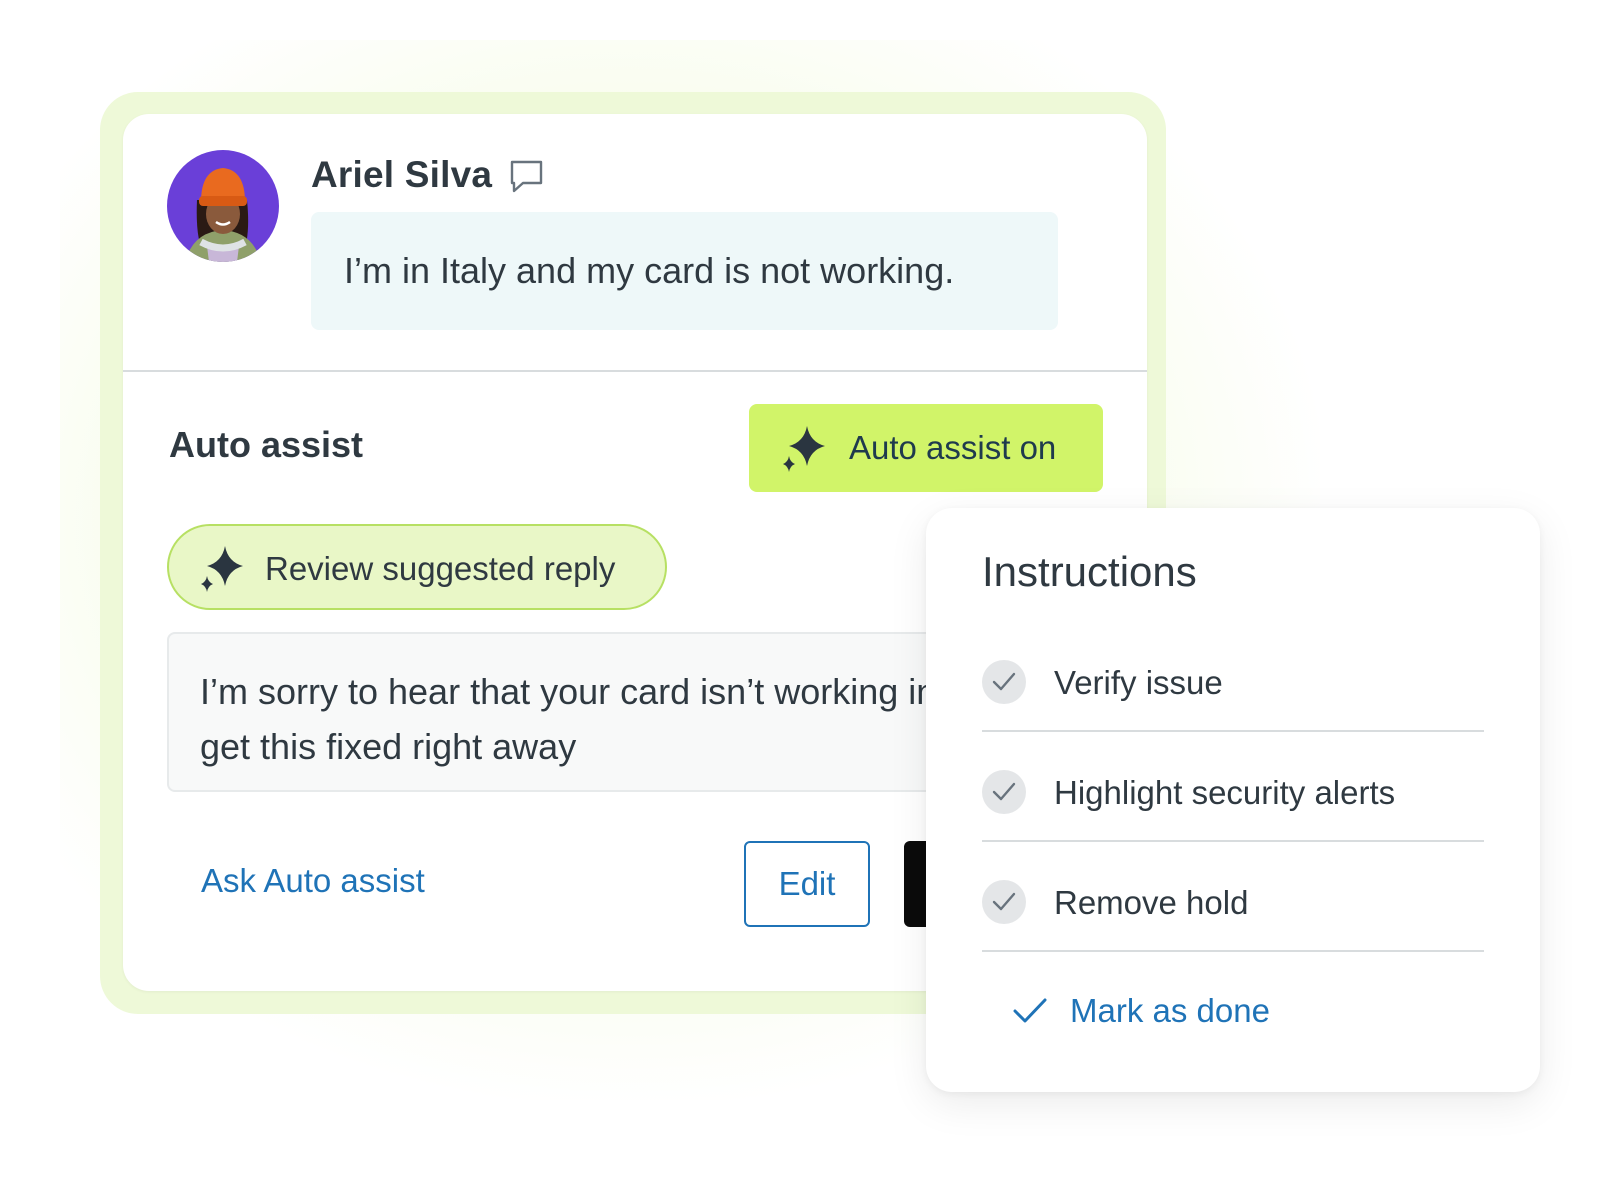 The width and height of the screenshot is (1600, 1200). What do you see at coordinates (1138, 682) in the screenshot?
I see `instruction-label: Verify issue` at bounding box center [1138, 682].